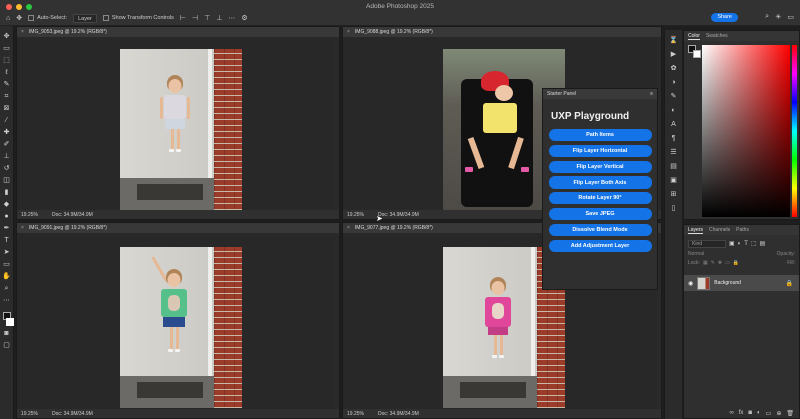 The image size is (800, 419). Describe the element at coordinates (674, 138) in the screenshot. I see `paragraph-icon: ¶` at that location.